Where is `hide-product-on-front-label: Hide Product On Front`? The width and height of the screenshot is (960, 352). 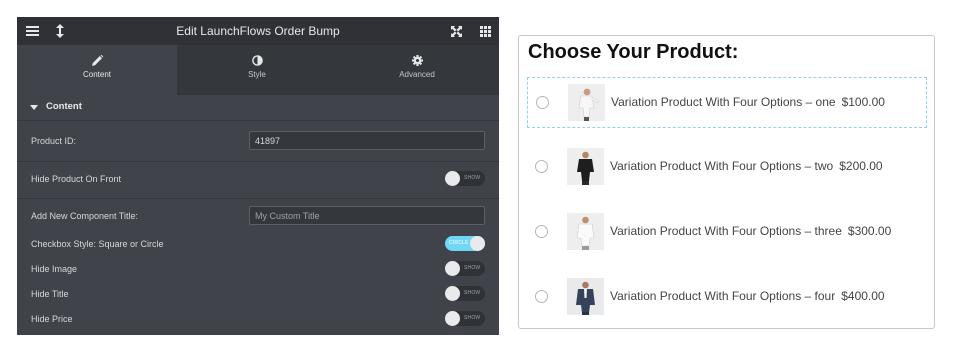
hide-product-on-front-label: Hide Product On Front is located at coordinates (76, 179).